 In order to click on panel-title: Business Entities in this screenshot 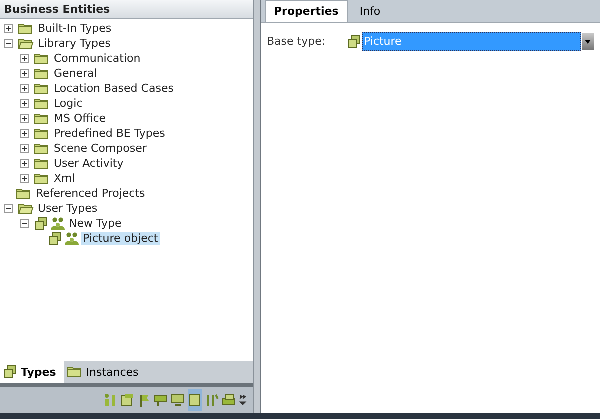, I will do `click(127, 9)`.